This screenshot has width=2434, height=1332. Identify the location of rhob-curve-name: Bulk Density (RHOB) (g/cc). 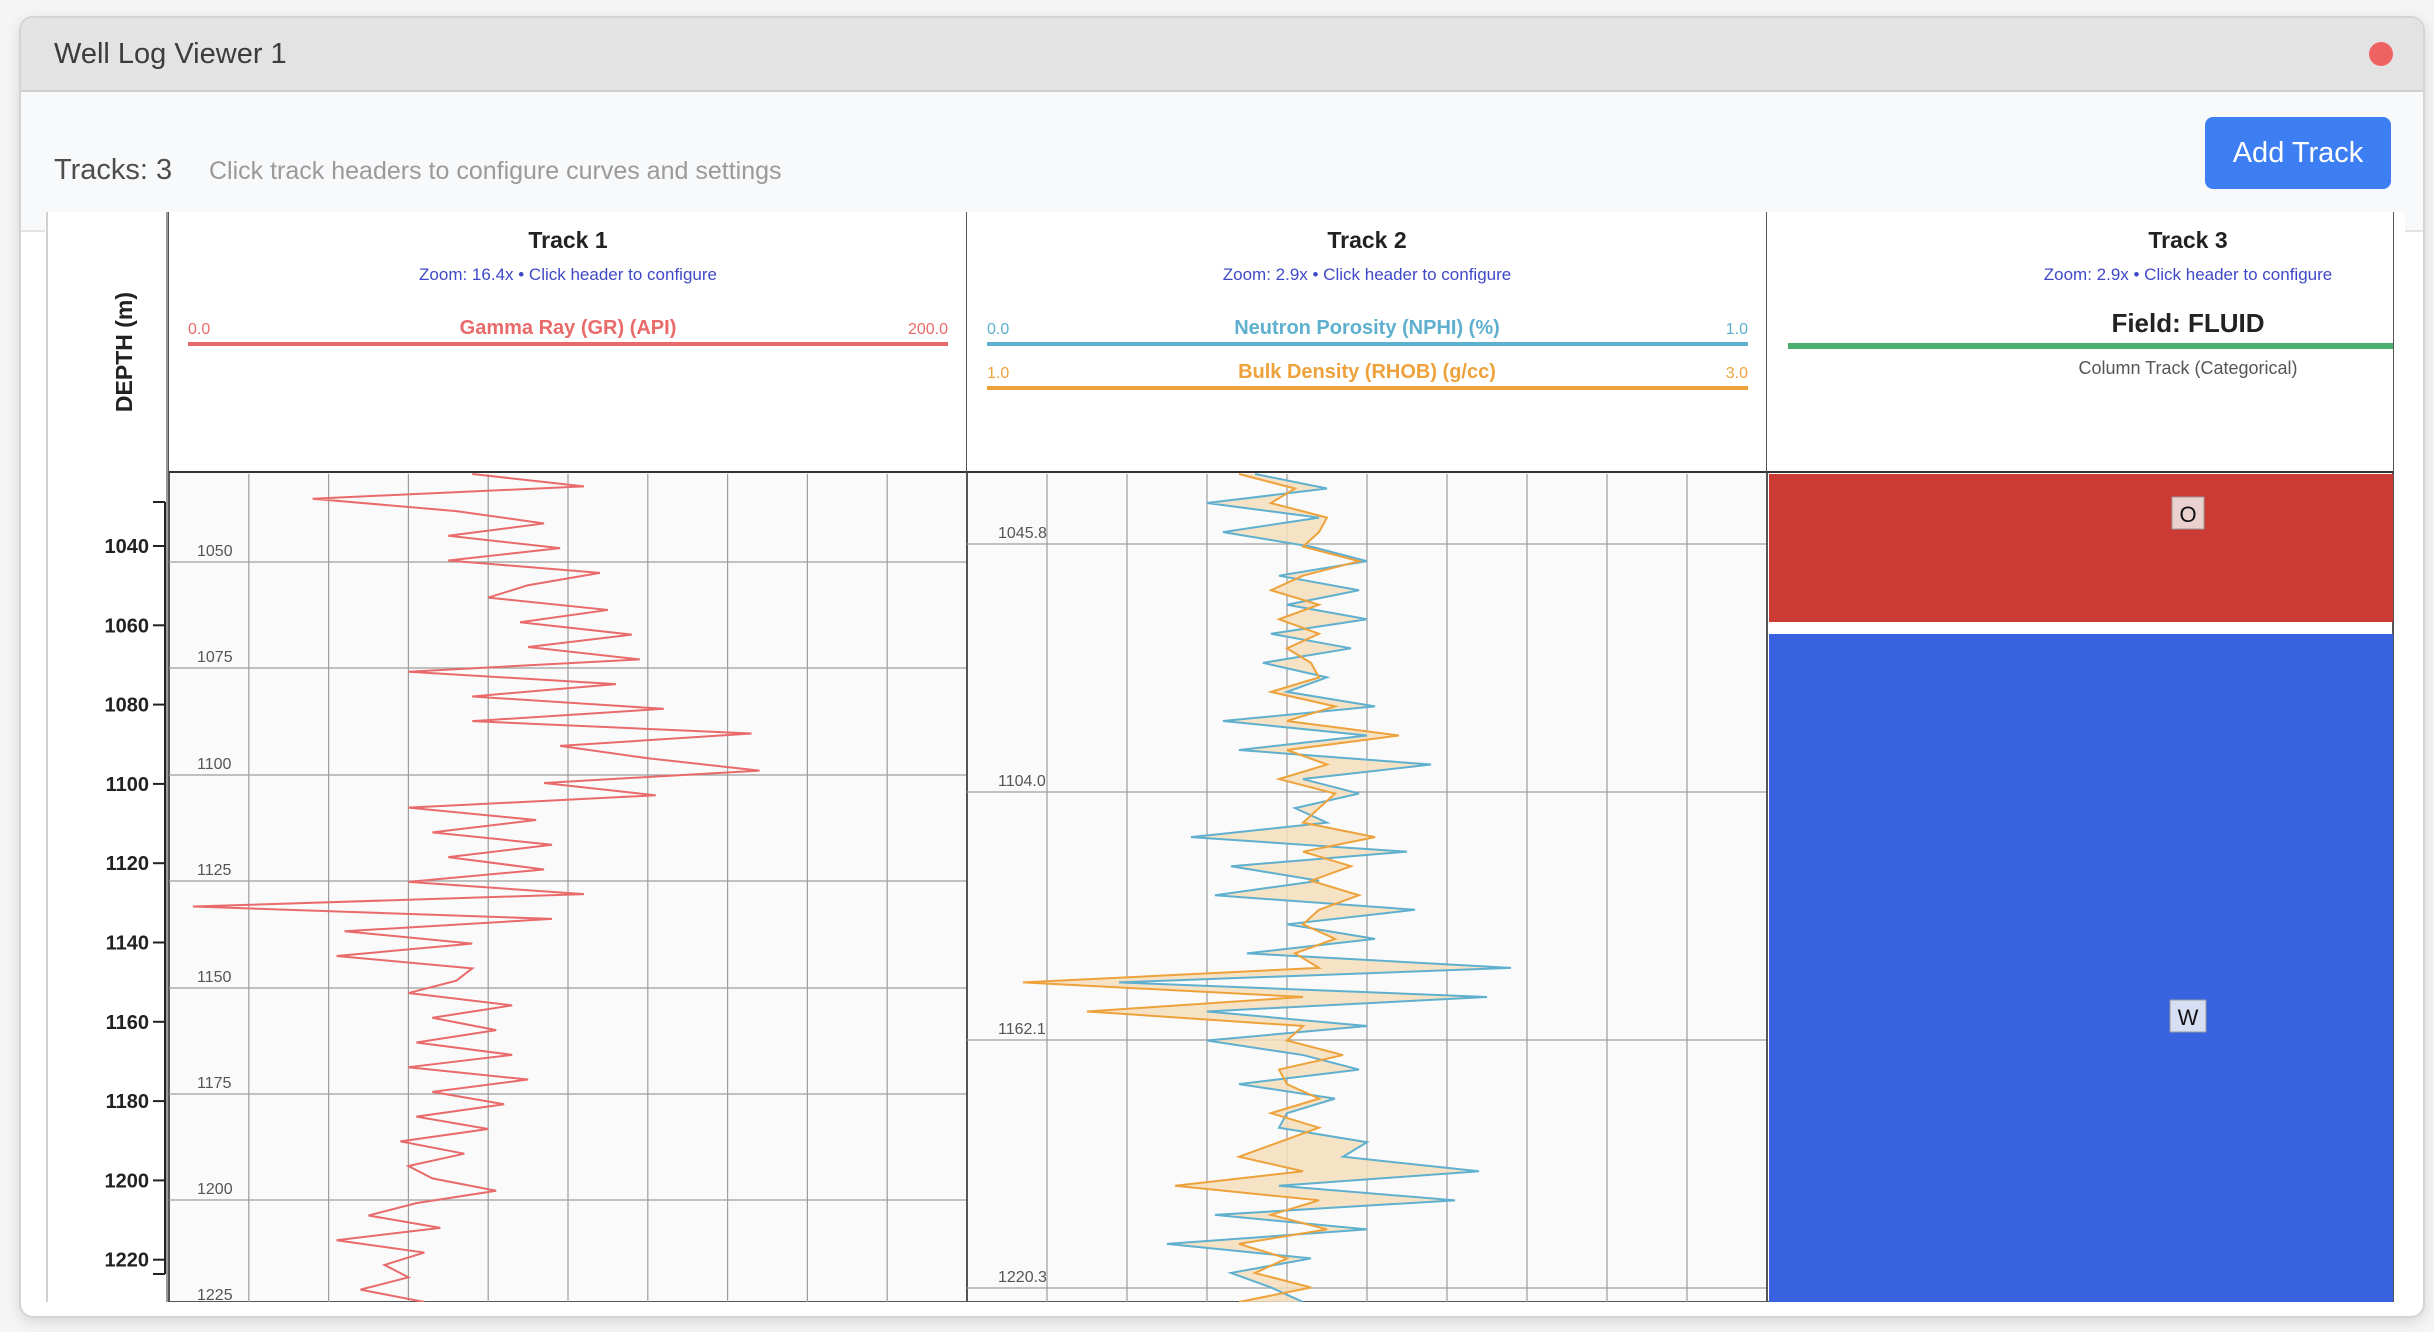
(1367, 372).